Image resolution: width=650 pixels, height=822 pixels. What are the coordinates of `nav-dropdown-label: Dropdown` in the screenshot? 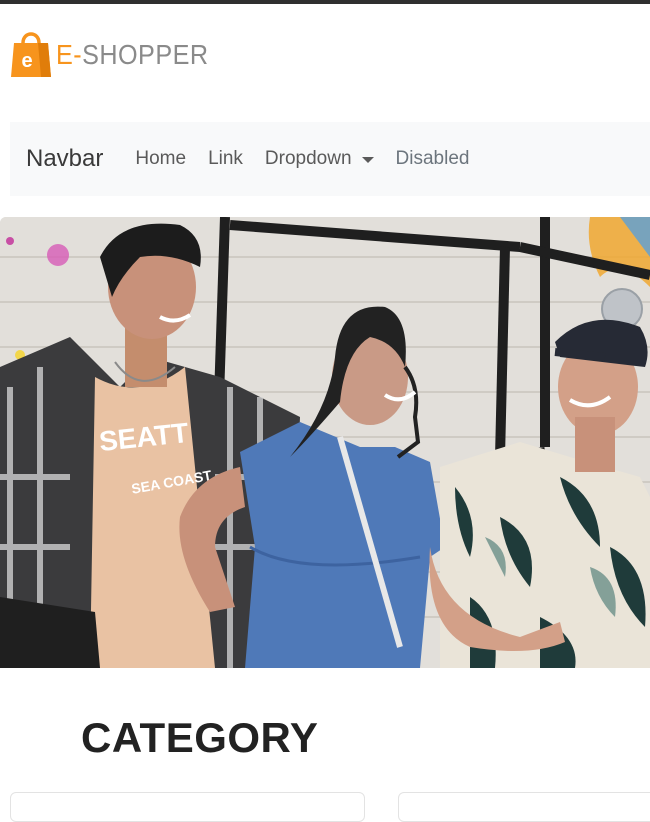 It's located at (308, 158).